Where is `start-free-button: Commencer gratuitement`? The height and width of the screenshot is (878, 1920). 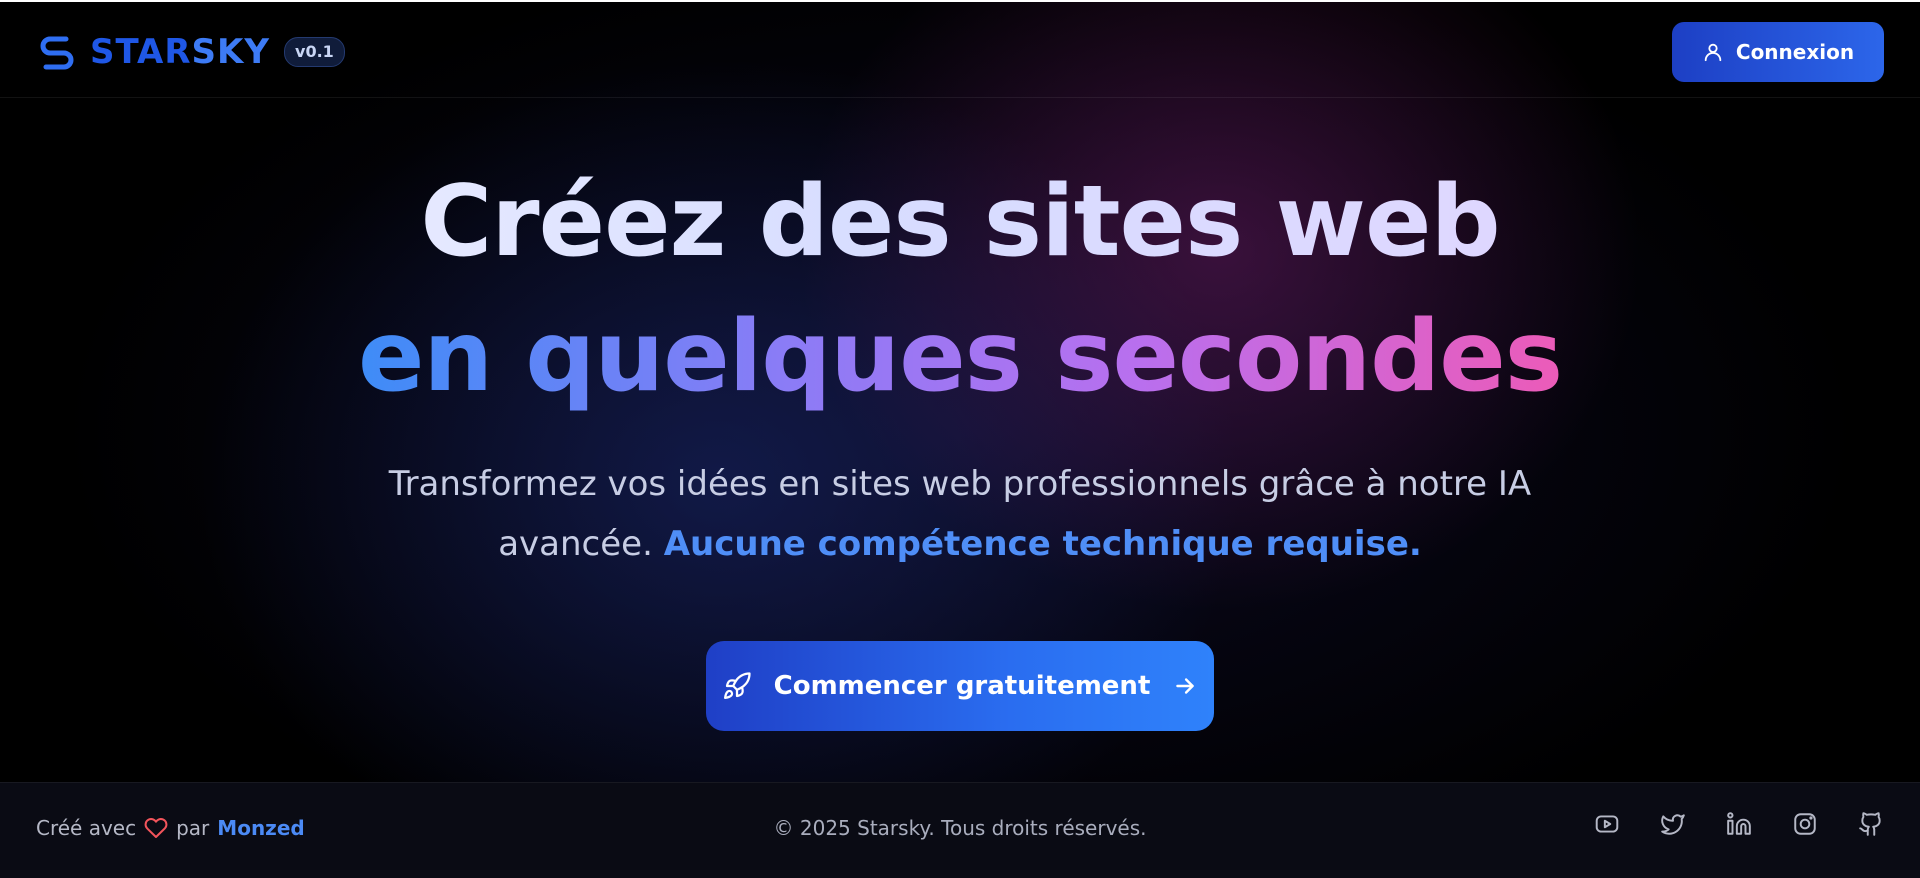
start-free-button: Commencer gratuitement is located at coordinates (960, 686).